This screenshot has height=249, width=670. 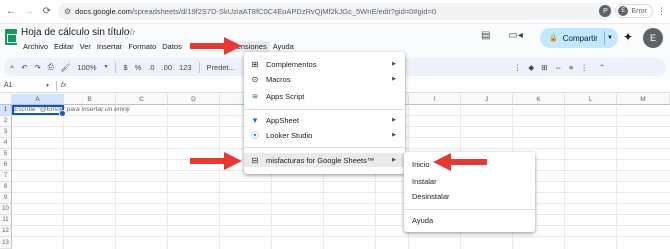 I want to click on submenu-item-instalar: Instalar, so click(x=424, y=181).